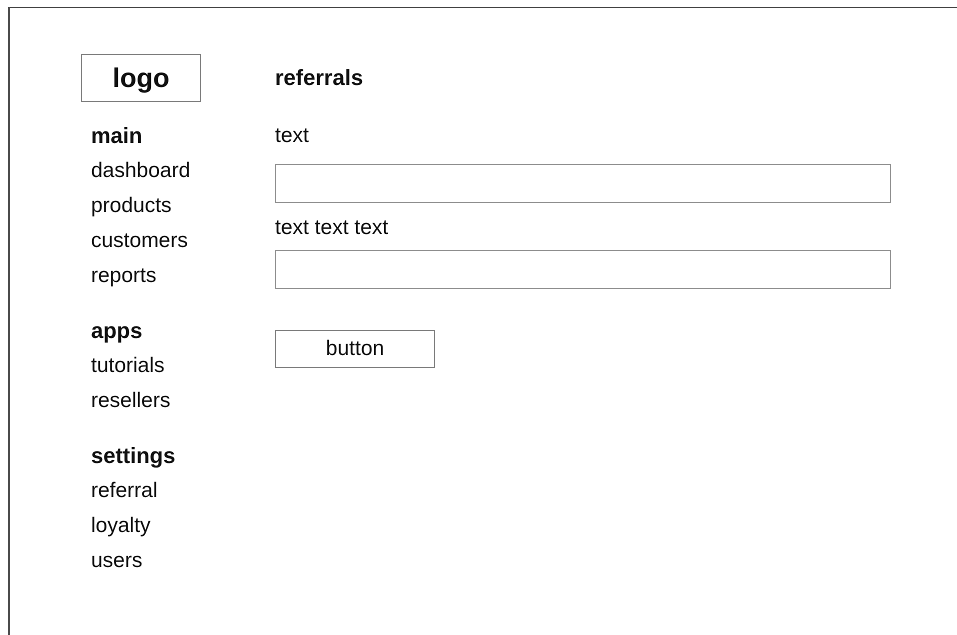 The width and height of the screenshot is (957, 635). I want to click on nav-item: loyalty, so click(121, 525).